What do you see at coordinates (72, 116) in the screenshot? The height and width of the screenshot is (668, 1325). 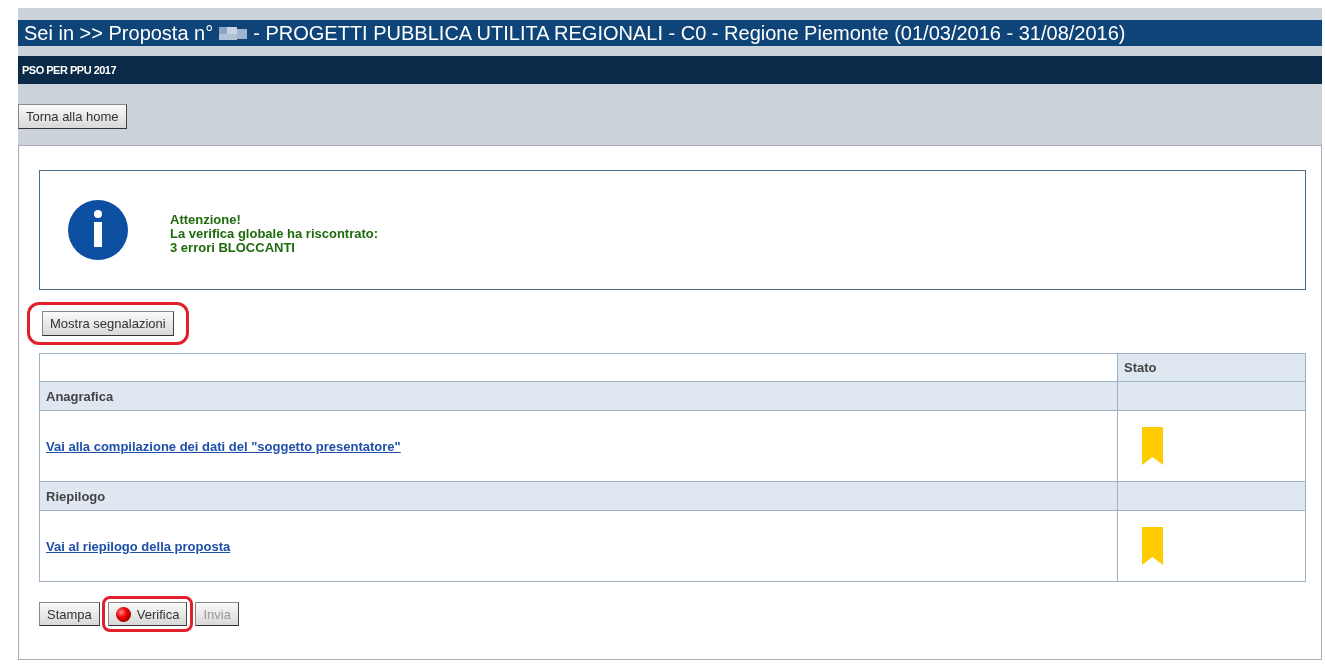 I see `home-button: Torna alla home` at bounding box center [72, 116].